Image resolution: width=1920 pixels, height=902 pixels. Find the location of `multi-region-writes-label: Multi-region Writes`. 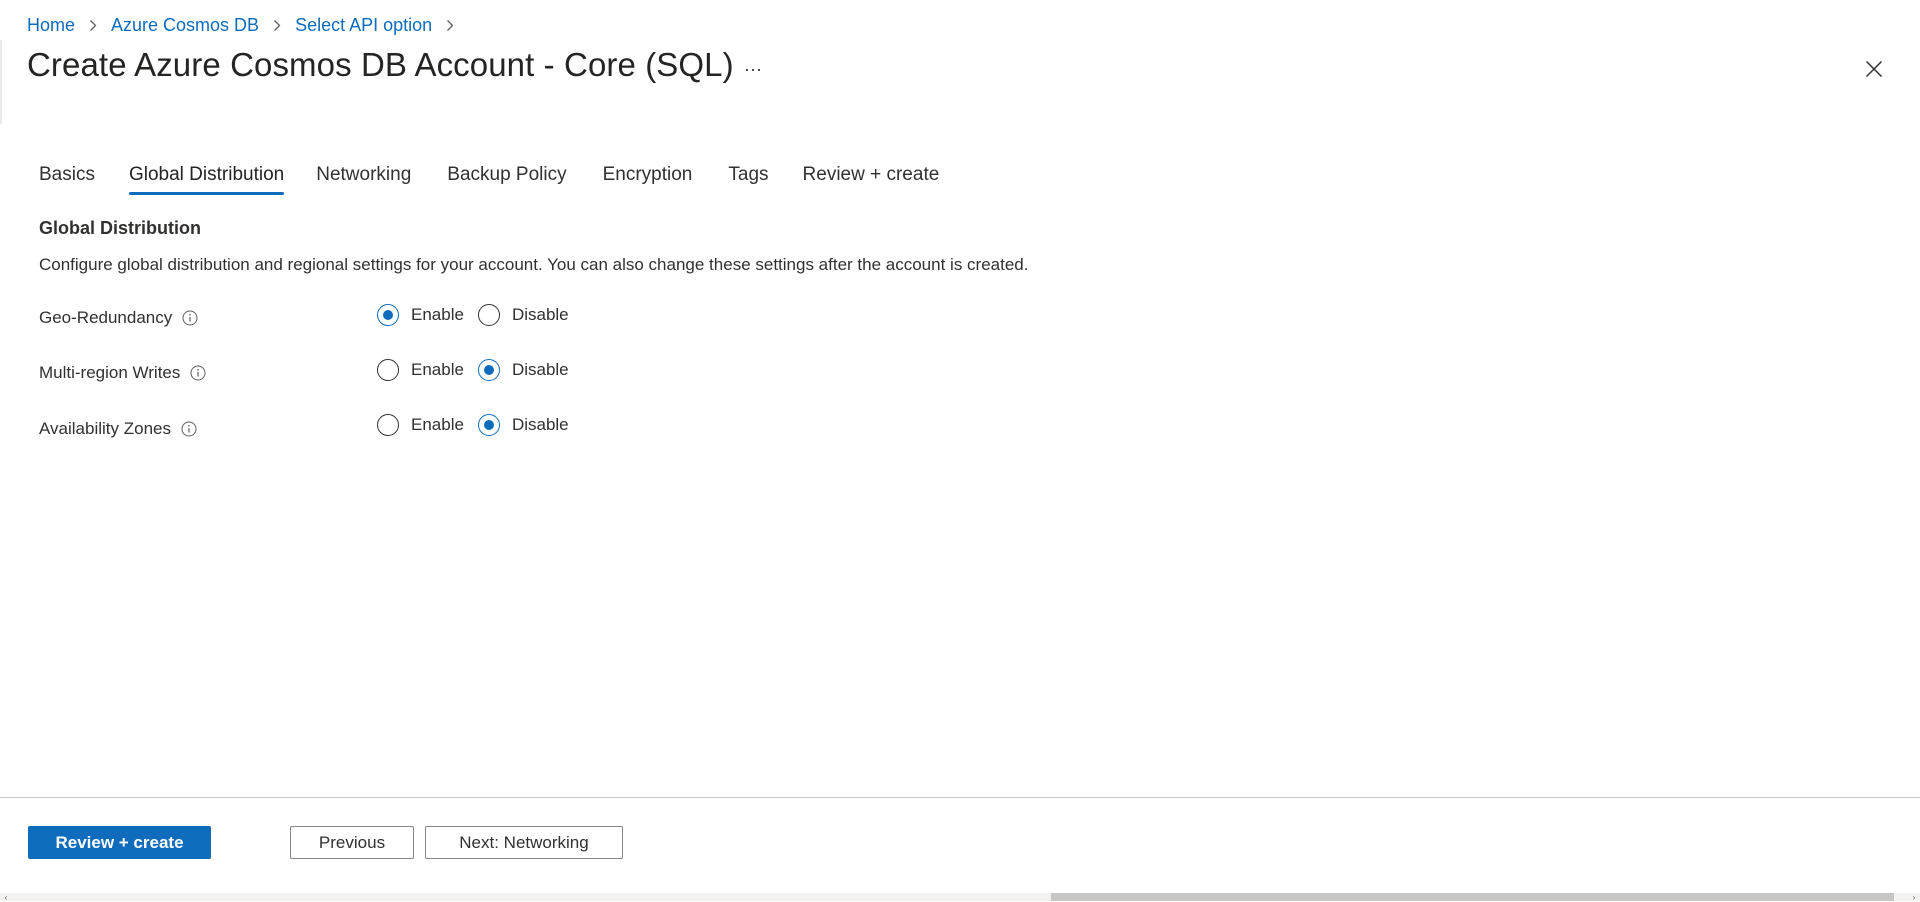

multi-region-writes-label: Multi-region Writes is located at coordinates (122, 373).